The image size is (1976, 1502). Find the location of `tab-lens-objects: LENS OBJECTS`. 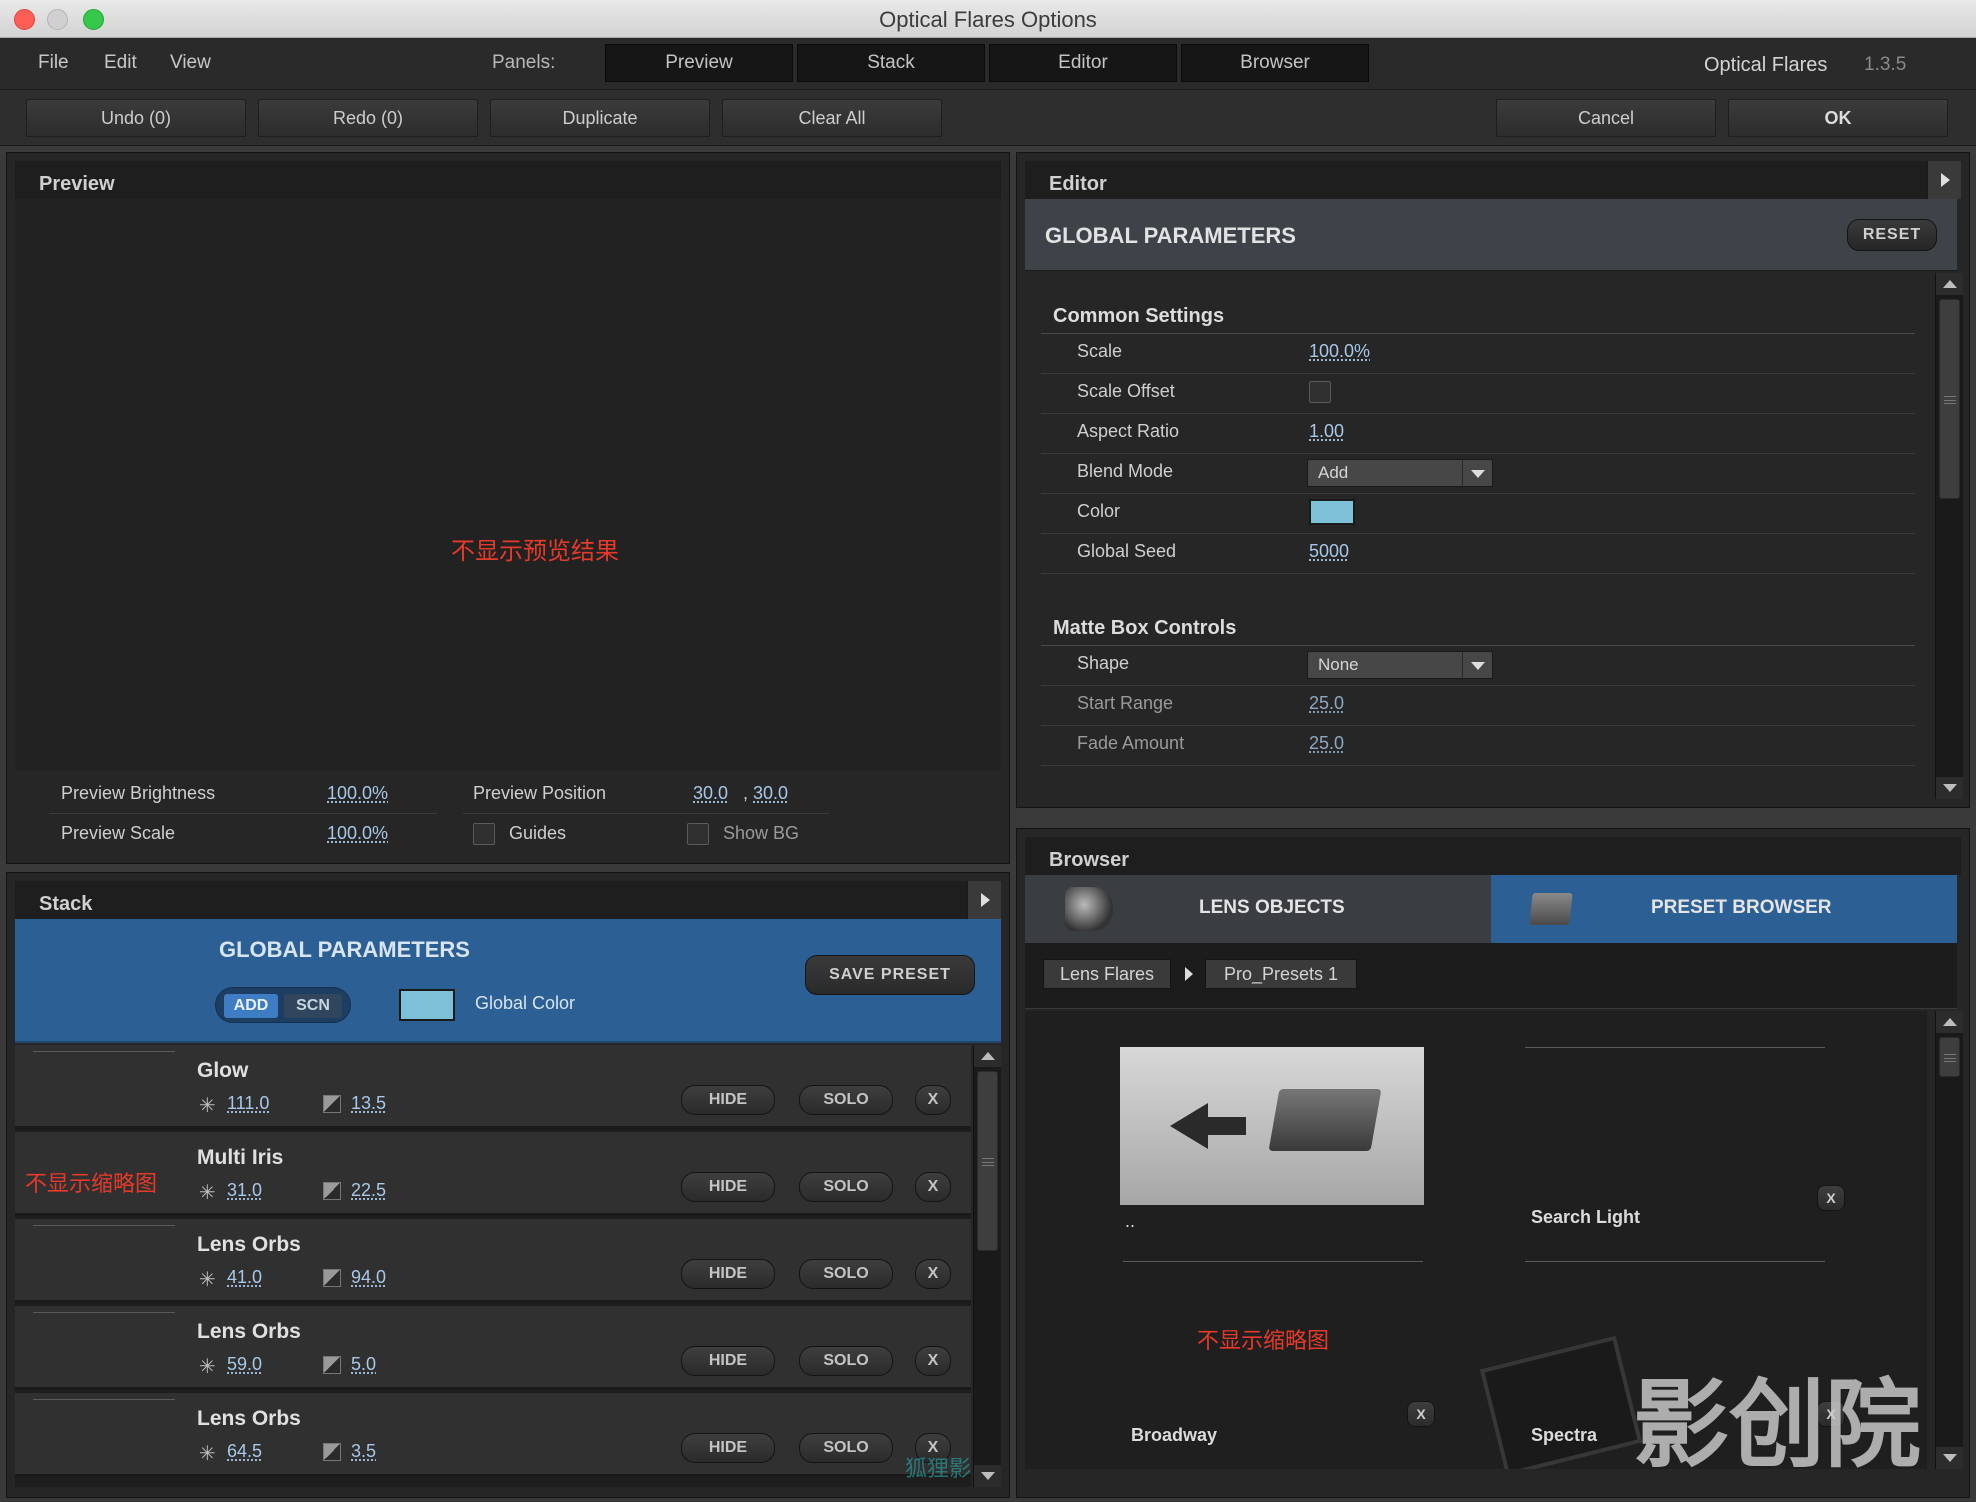

tab-lens-objects: LENS OBJECTS is located at coordinates (1258, 909).